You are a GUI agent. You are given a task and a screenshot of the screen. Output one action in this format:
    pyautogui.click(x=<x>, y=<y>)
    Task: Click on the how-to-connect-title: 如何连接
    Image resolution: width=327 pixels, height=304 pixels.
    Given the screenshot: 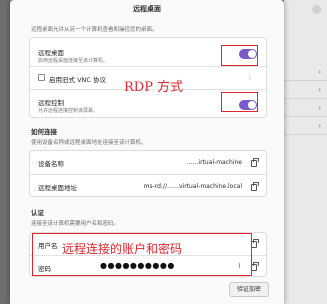 What is the action you would take?
    pyautogui.click(x=44, y=132)
    